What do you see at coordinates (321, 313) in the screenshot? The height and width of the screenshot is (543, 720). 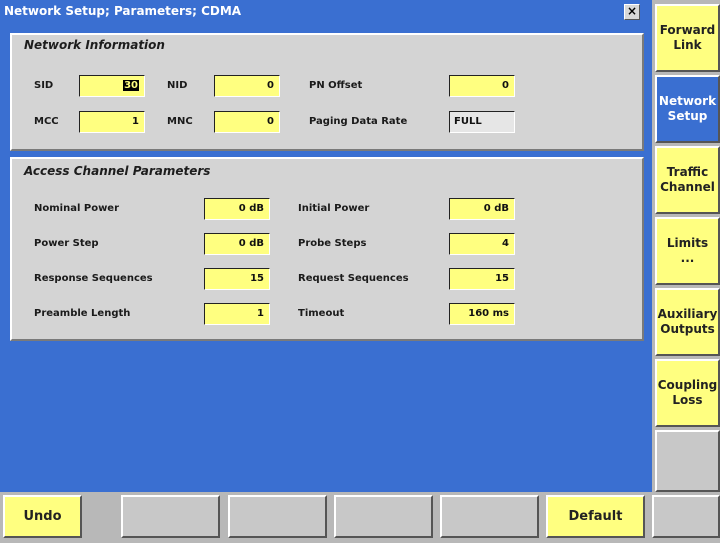 I see `timeout-label: Timeout` at bounding box center [321, 313].